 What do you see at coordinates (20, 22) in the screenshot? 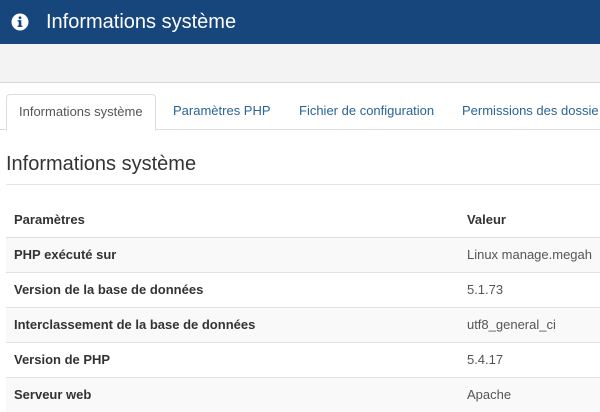
I see `info-circle-icon` at bounding box center [20, 22].